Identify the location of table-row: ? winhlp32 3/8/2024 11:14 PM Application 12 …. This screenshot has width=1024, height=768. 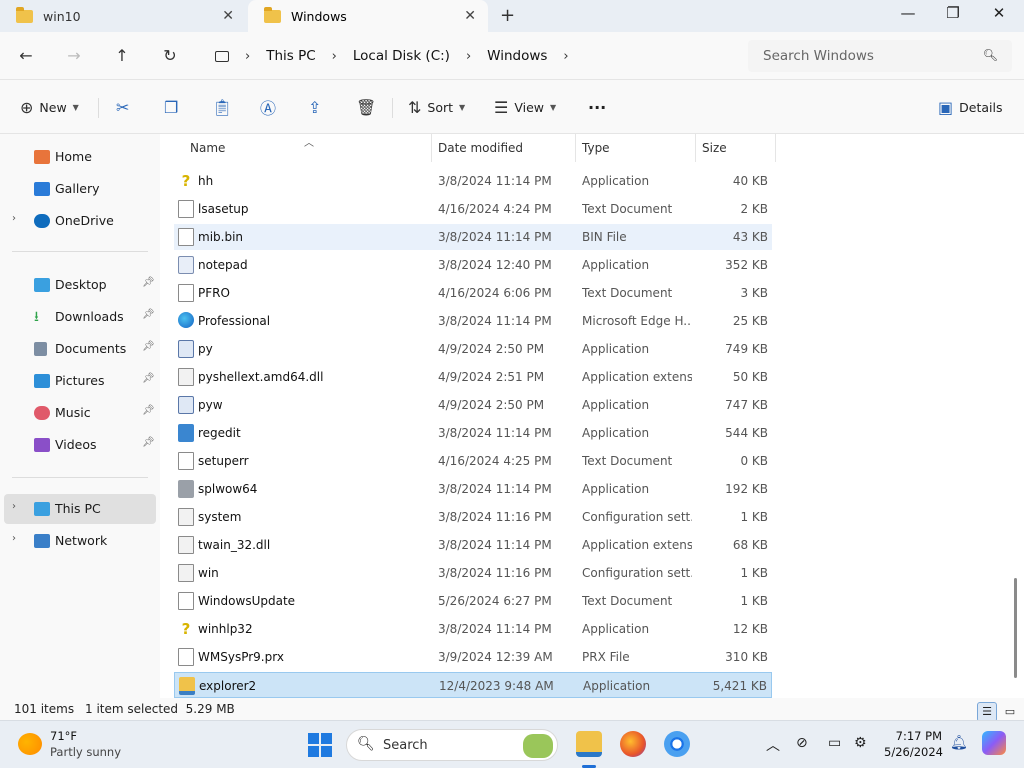
(473, 629).